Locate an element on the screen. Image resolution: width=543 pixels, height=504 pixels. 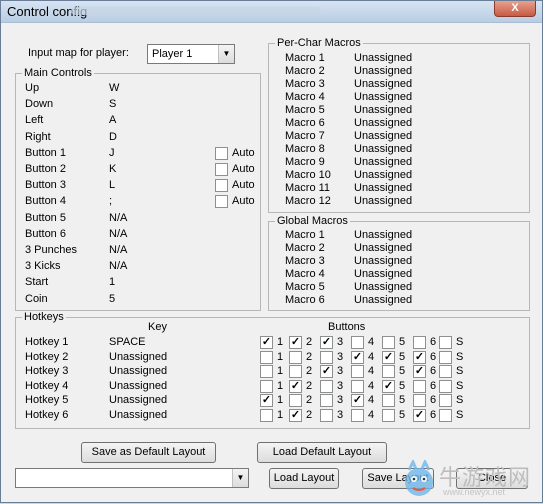
layout-select: ▼ is located at coordinates (132, 478).